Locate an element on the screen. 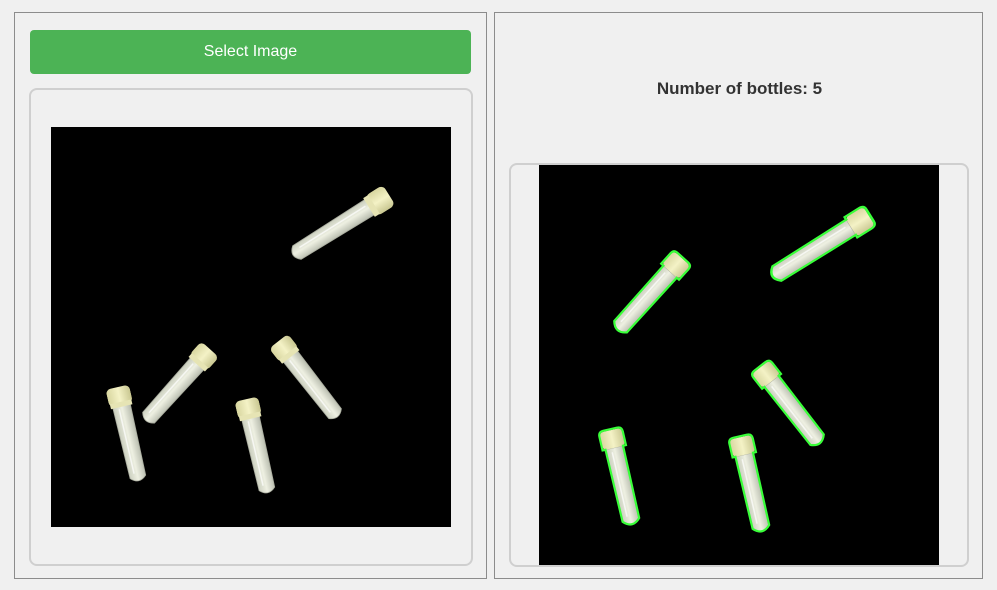  bottle-count-text: Number of bottles: 5 is located at coordinates (739, 88).